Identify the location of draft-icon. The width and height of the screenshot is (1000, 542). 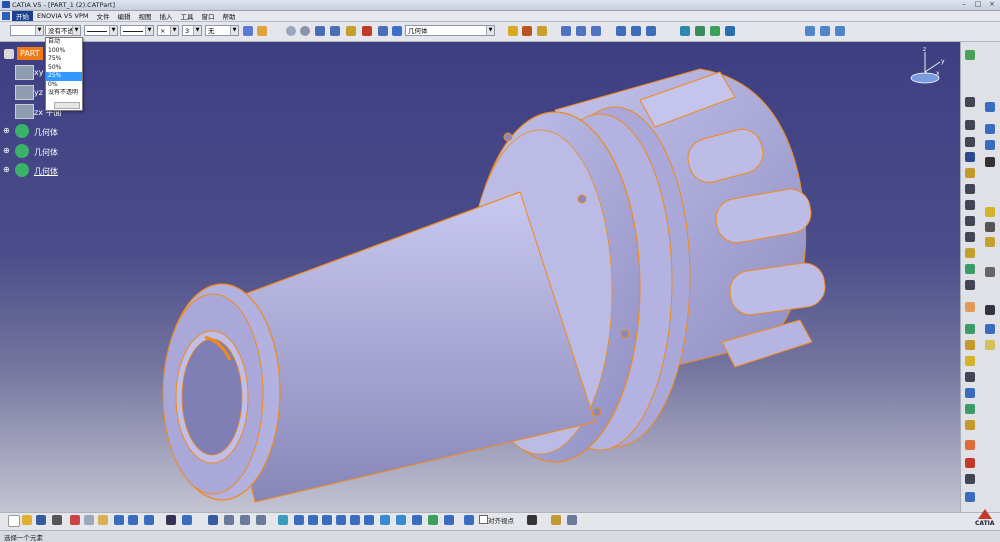
(970, 285).